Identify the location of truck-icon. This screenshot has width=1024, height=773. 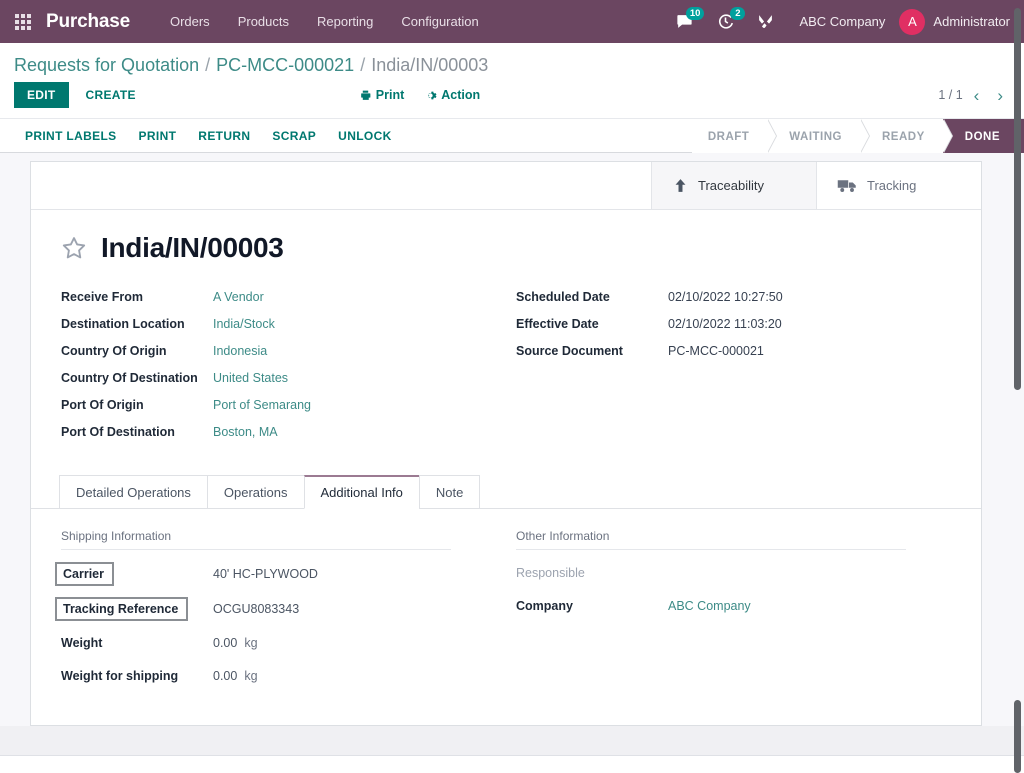
(846, 186).